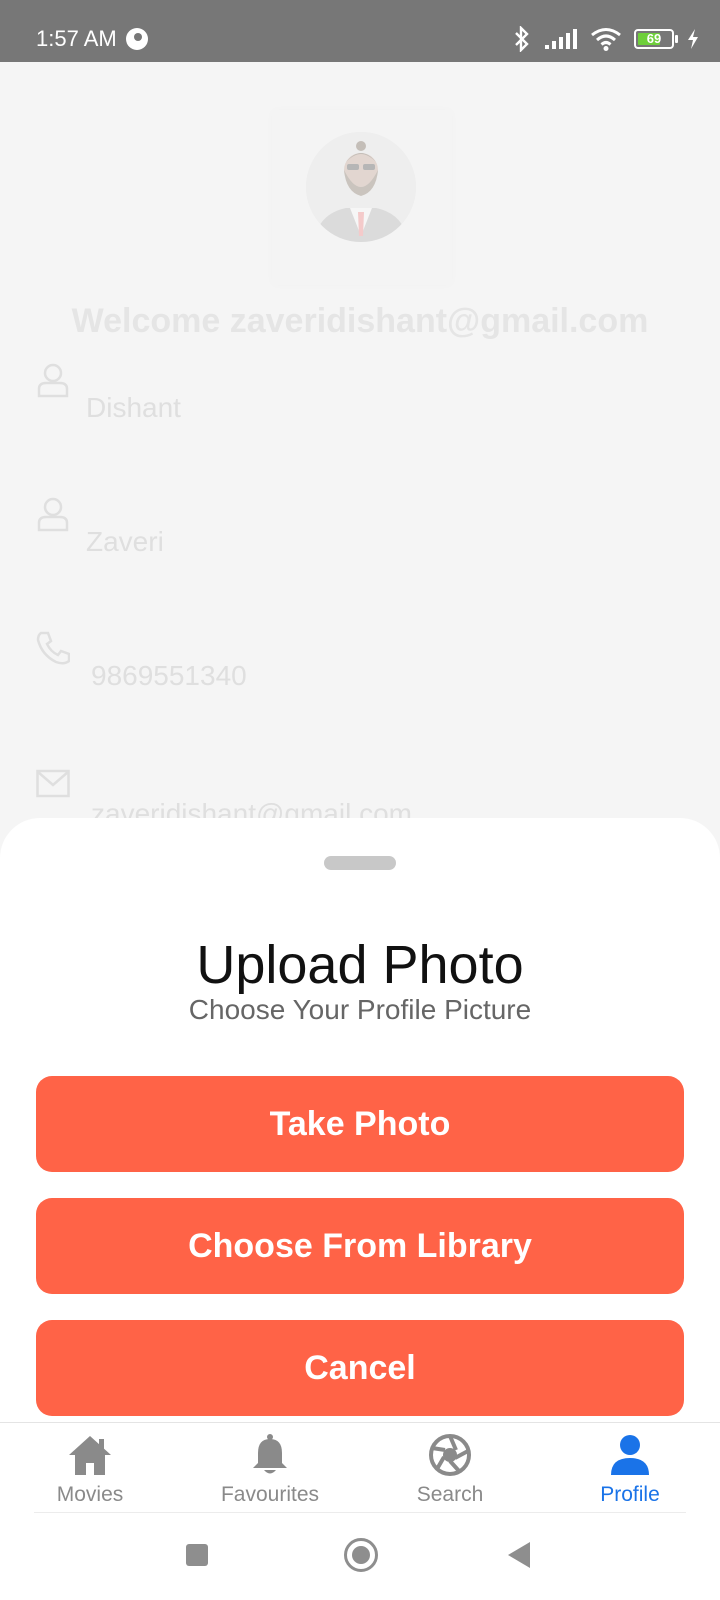 This screenshot has height=1600, width=720. Describe the element at coordinates (360, 1124) in the screenshot. I see `take-photo-button: Take Photo` at that location.